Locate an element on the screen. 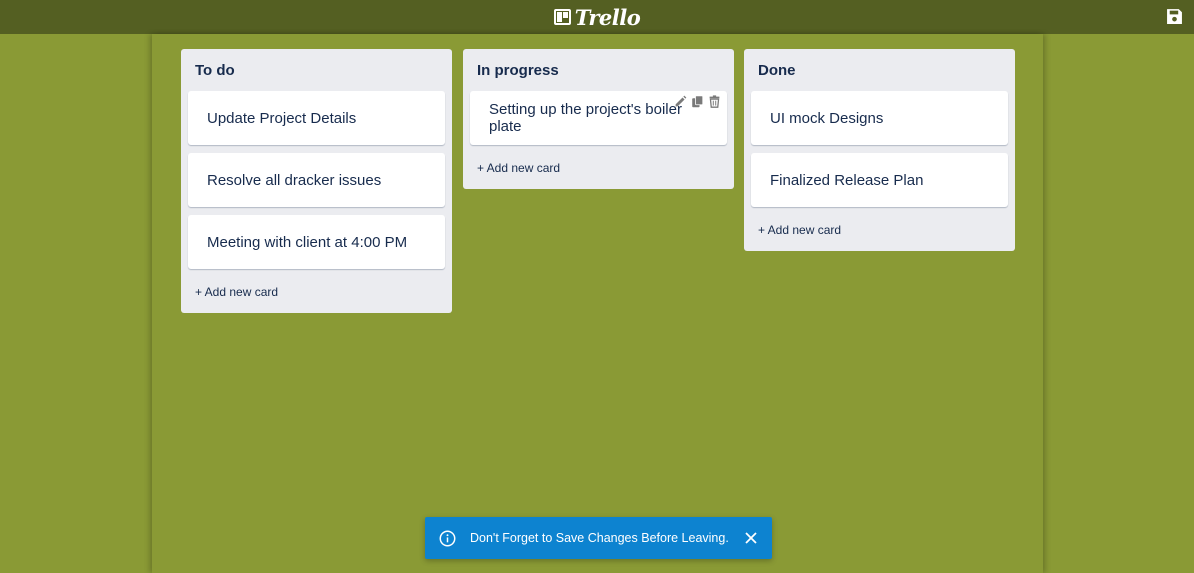 The width and height of the screenshot is (1194, 573). trash-icon is located at coordinates (714, 101).